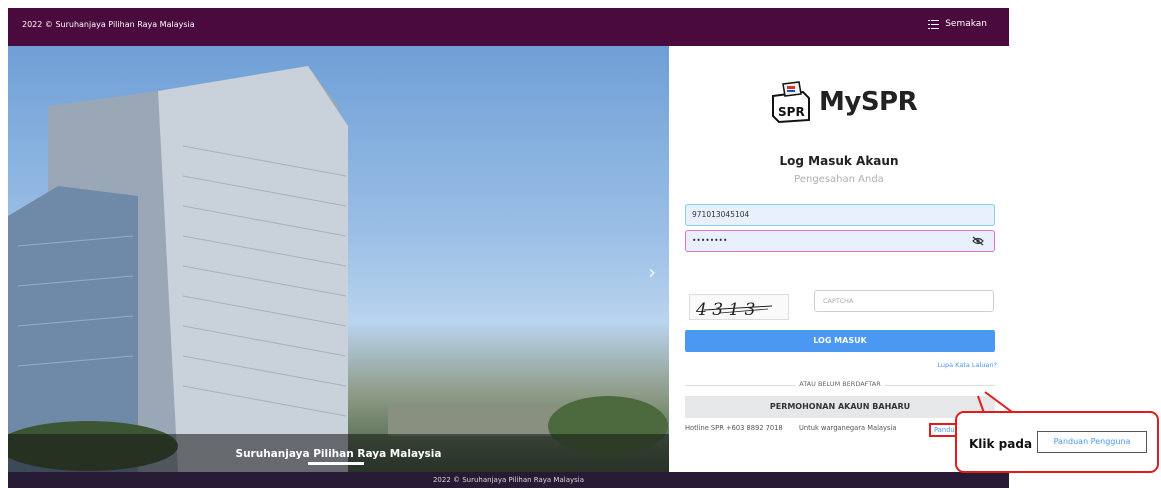  Describe the element at coordinates (840, 407) in the screenshot. I see `new-account-button: PERMOHONAN AKAUN BAHARU` at that location.